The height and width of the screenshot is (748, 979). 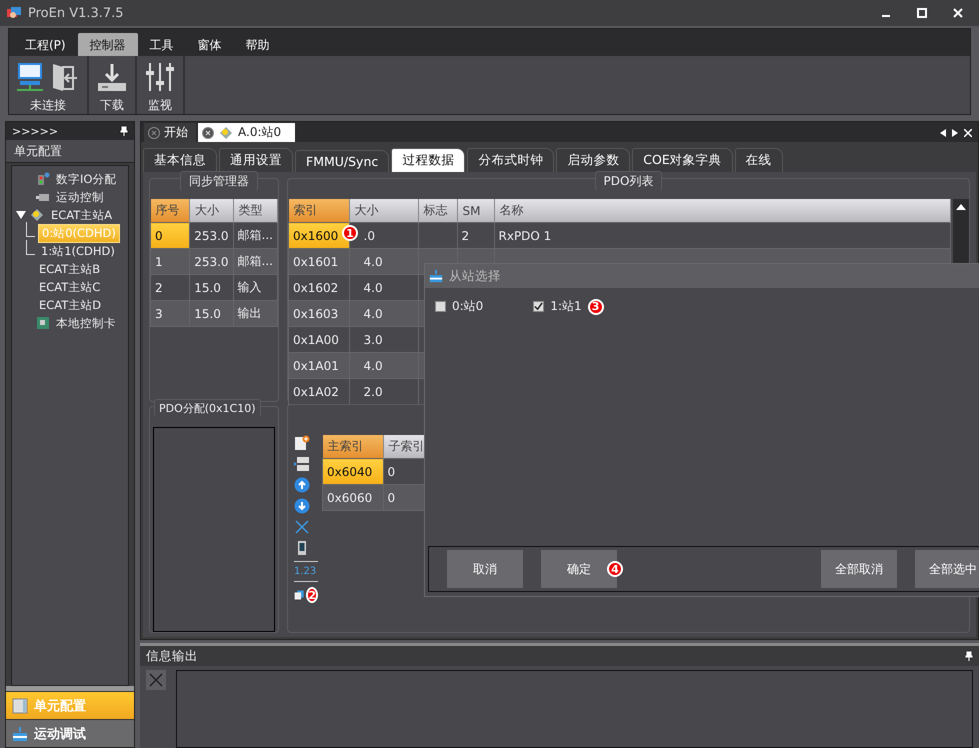 I want to click on tree-item: 运动控制, so click(x=80, y=197).